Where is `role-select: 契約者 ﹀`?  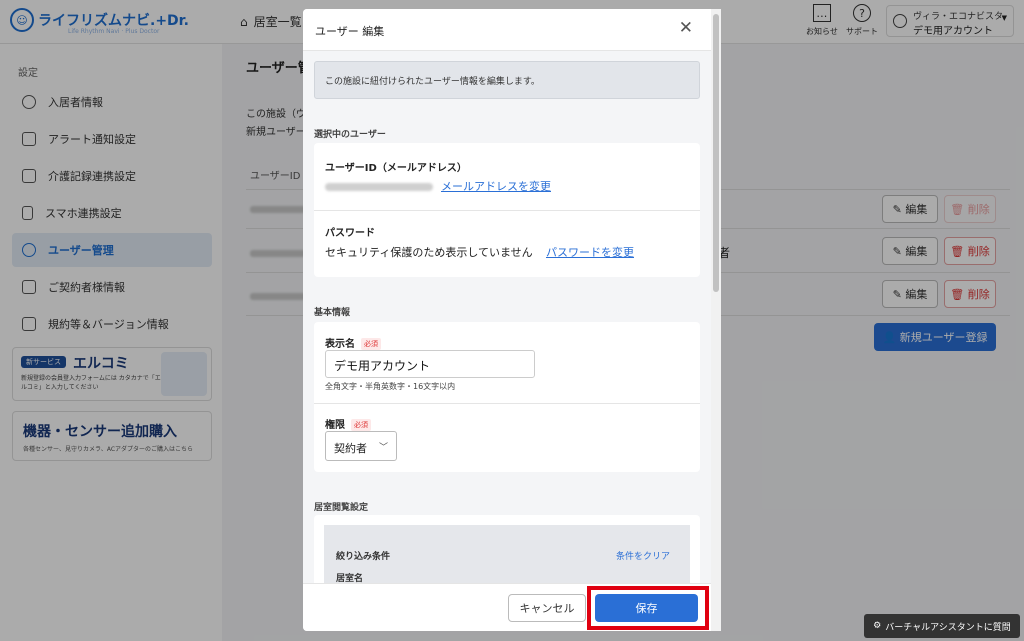 role-select: 契約者 ﹀ is located at coordinates (361, 446).